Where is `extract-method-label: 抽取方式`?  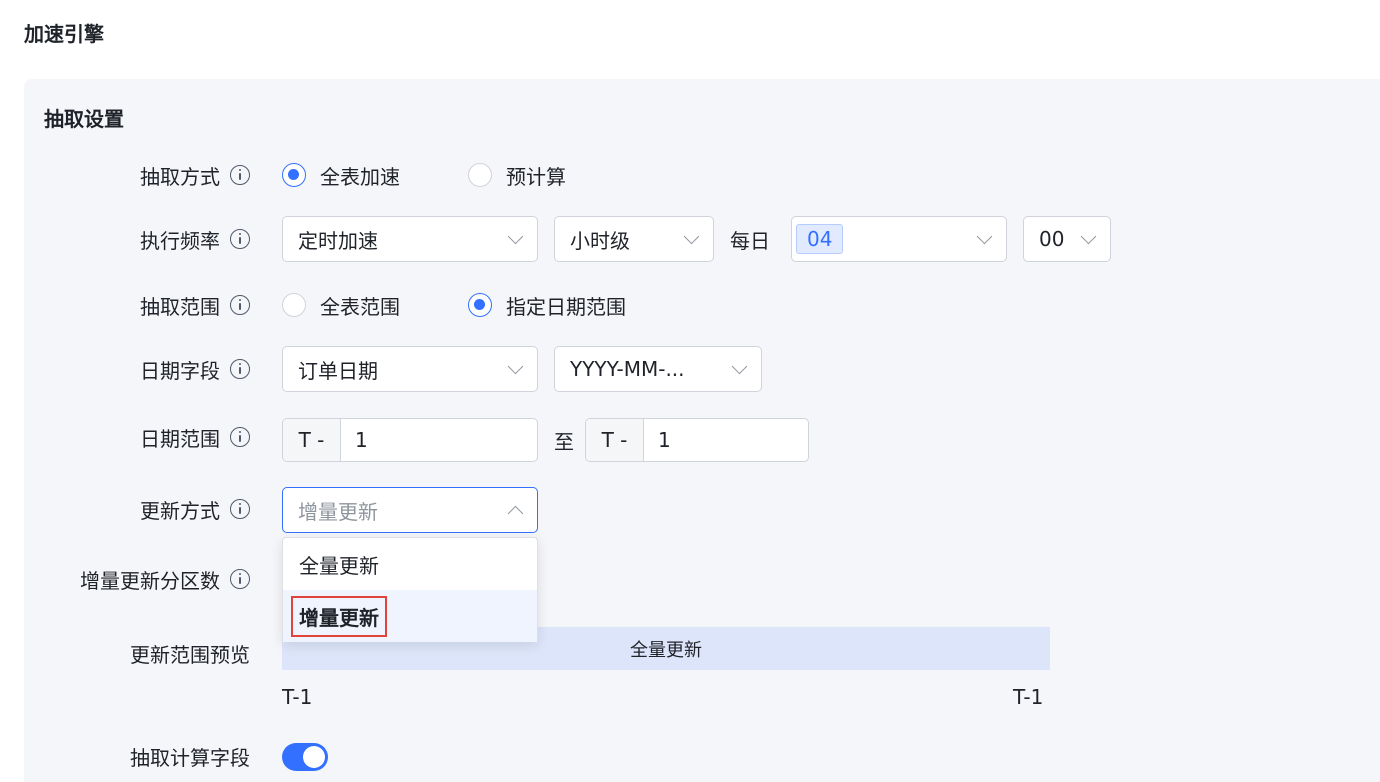 extract-method-label: 抽取方式 is located at coordinates (195, 175).